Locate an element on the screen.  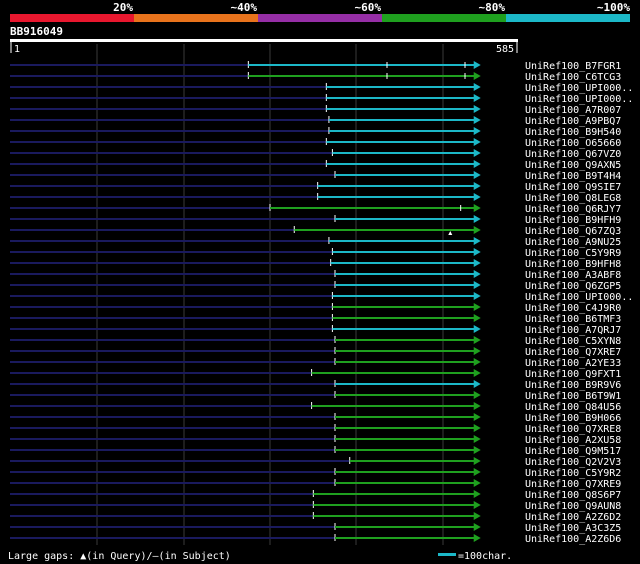
hit-label: UniRef100_Q9AUN8 is located at coordinates (573, 506).